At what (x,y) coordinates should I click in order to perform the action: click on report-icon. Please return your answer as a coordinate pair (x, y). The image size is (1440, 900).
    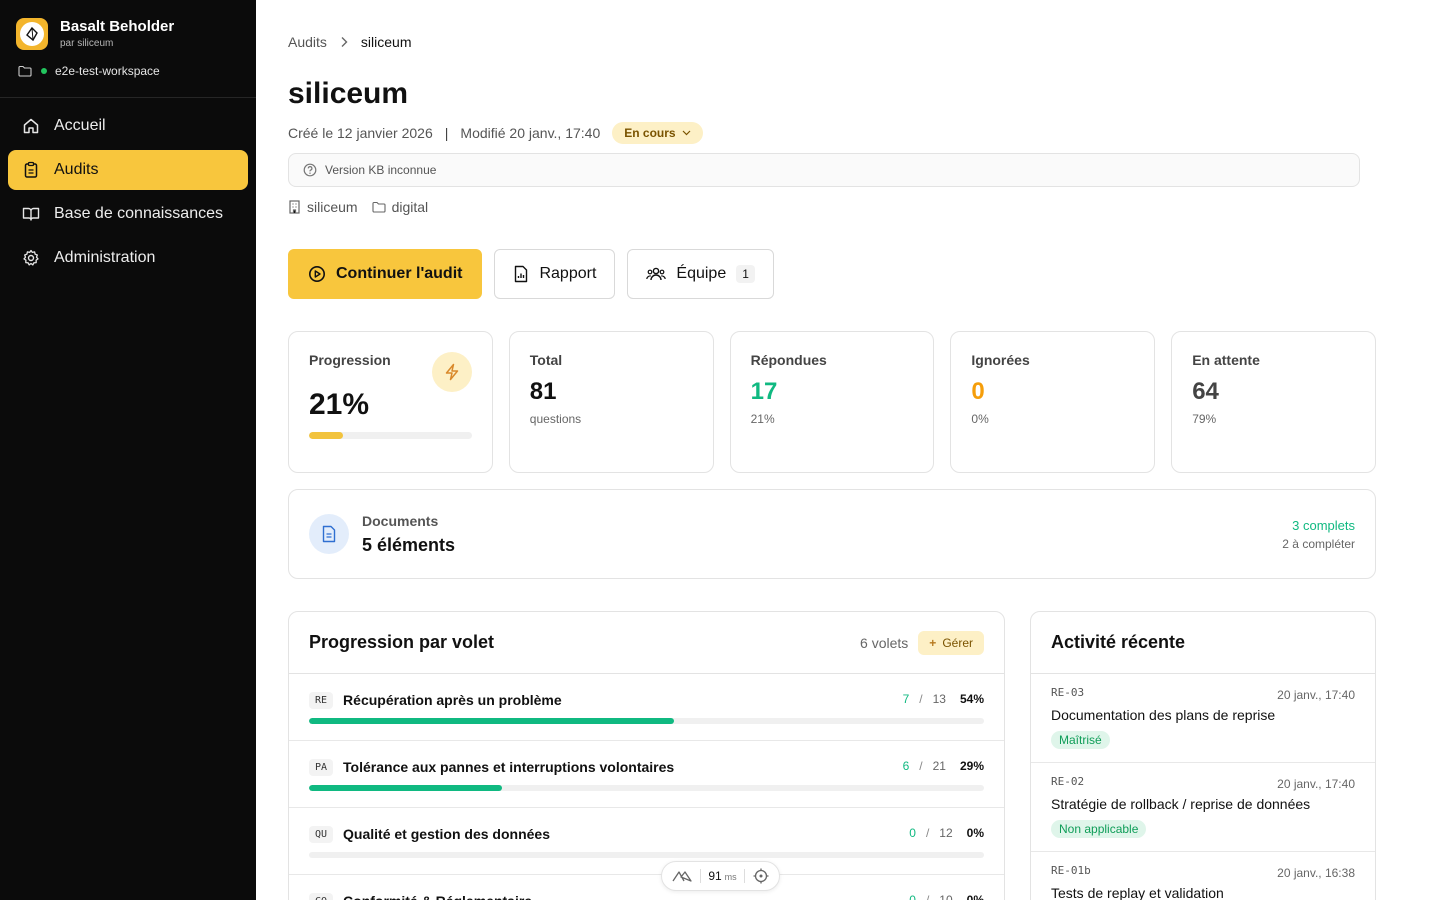
    Looking at the image, I should click on (521, 274).